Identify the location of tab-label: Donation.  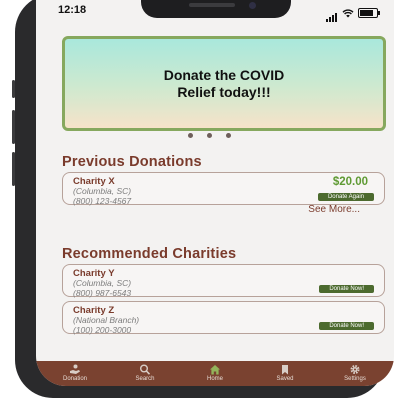
(75, 379).